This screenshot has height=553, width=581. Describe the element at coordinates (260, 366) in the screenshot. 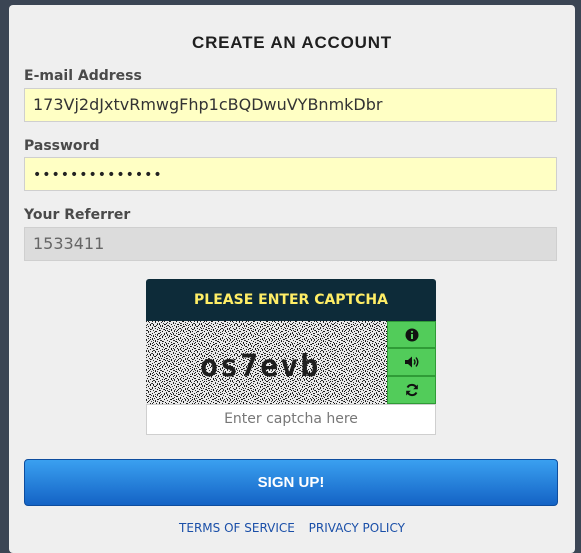

I see `captcha-text: os7evb` at that location.